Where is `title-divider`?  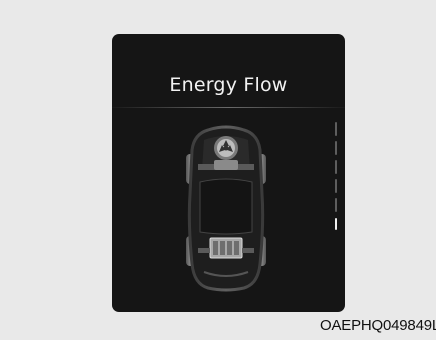 title-divider is located at coordinates (228, 107).